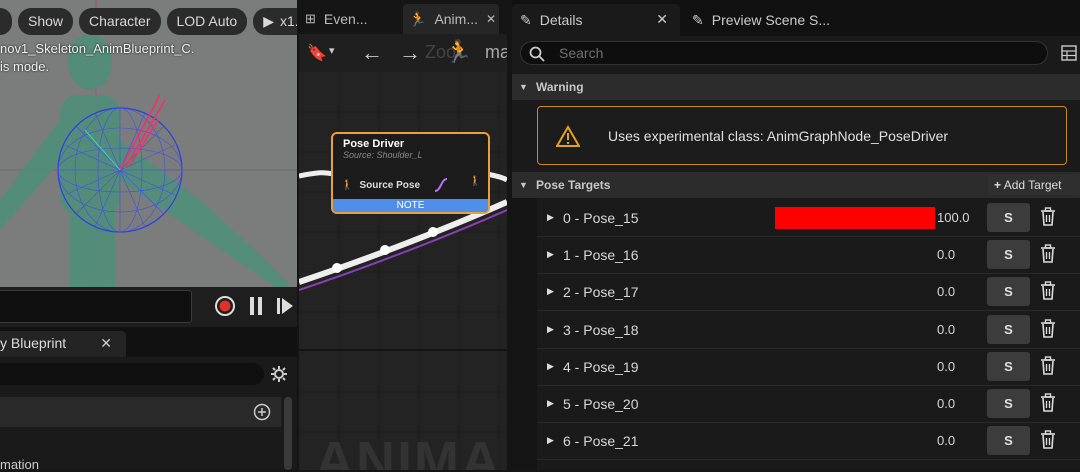  Describe the element at coordinates (46, 21) in the screenshot. I see `show-button: Show` at that location.